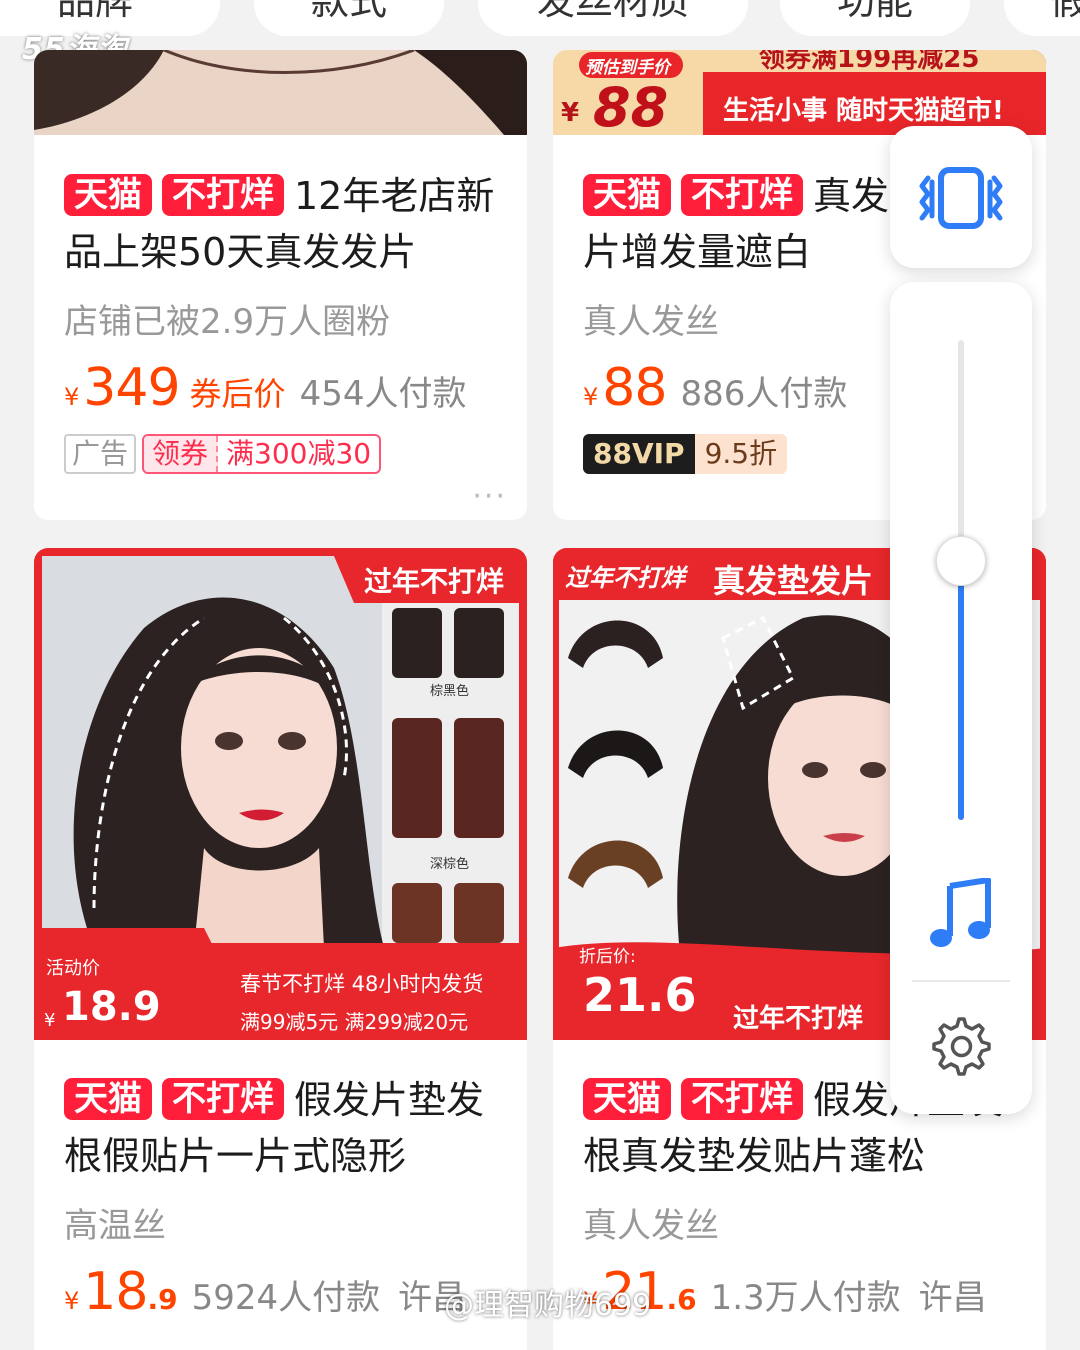  I want to click on product-price: 88, so click(634, 388).